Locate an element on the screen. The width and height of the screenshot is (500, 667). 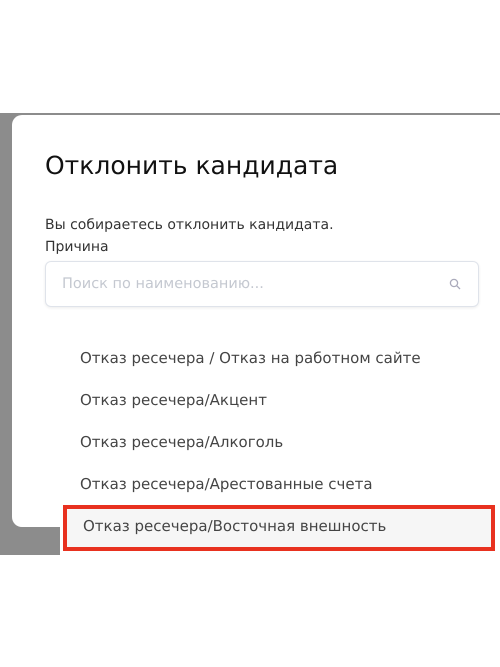
dropdown-option: Отказ ресечера / Отказ на работном сайте is located at coordinates (280, 358).